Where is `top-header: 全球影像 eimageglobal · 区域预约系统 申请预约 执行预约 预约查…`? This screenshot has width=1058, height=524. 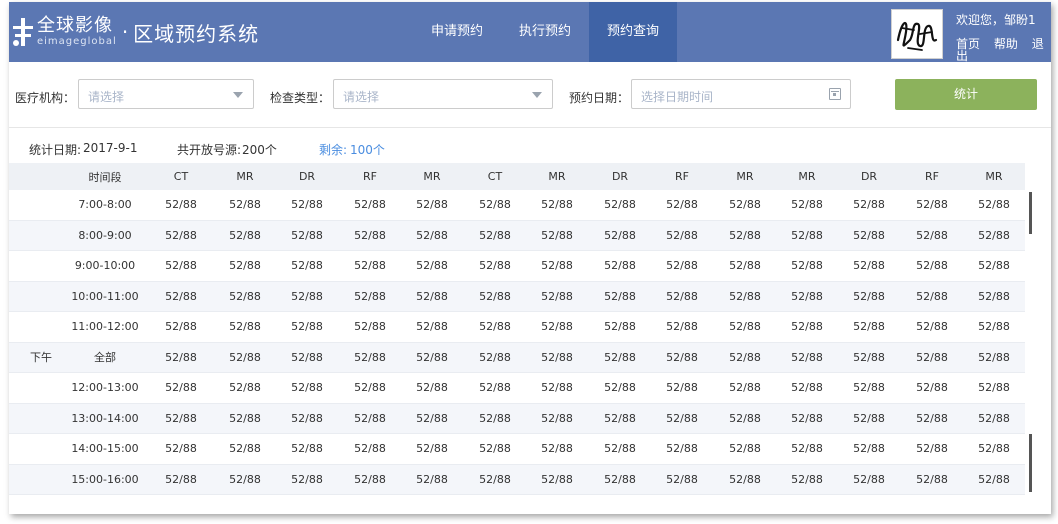
top-header: 全球影像 eimageglobal · 区域预约系统 申请预约 执行预约 预约查… is located at coordinates (530, 32).